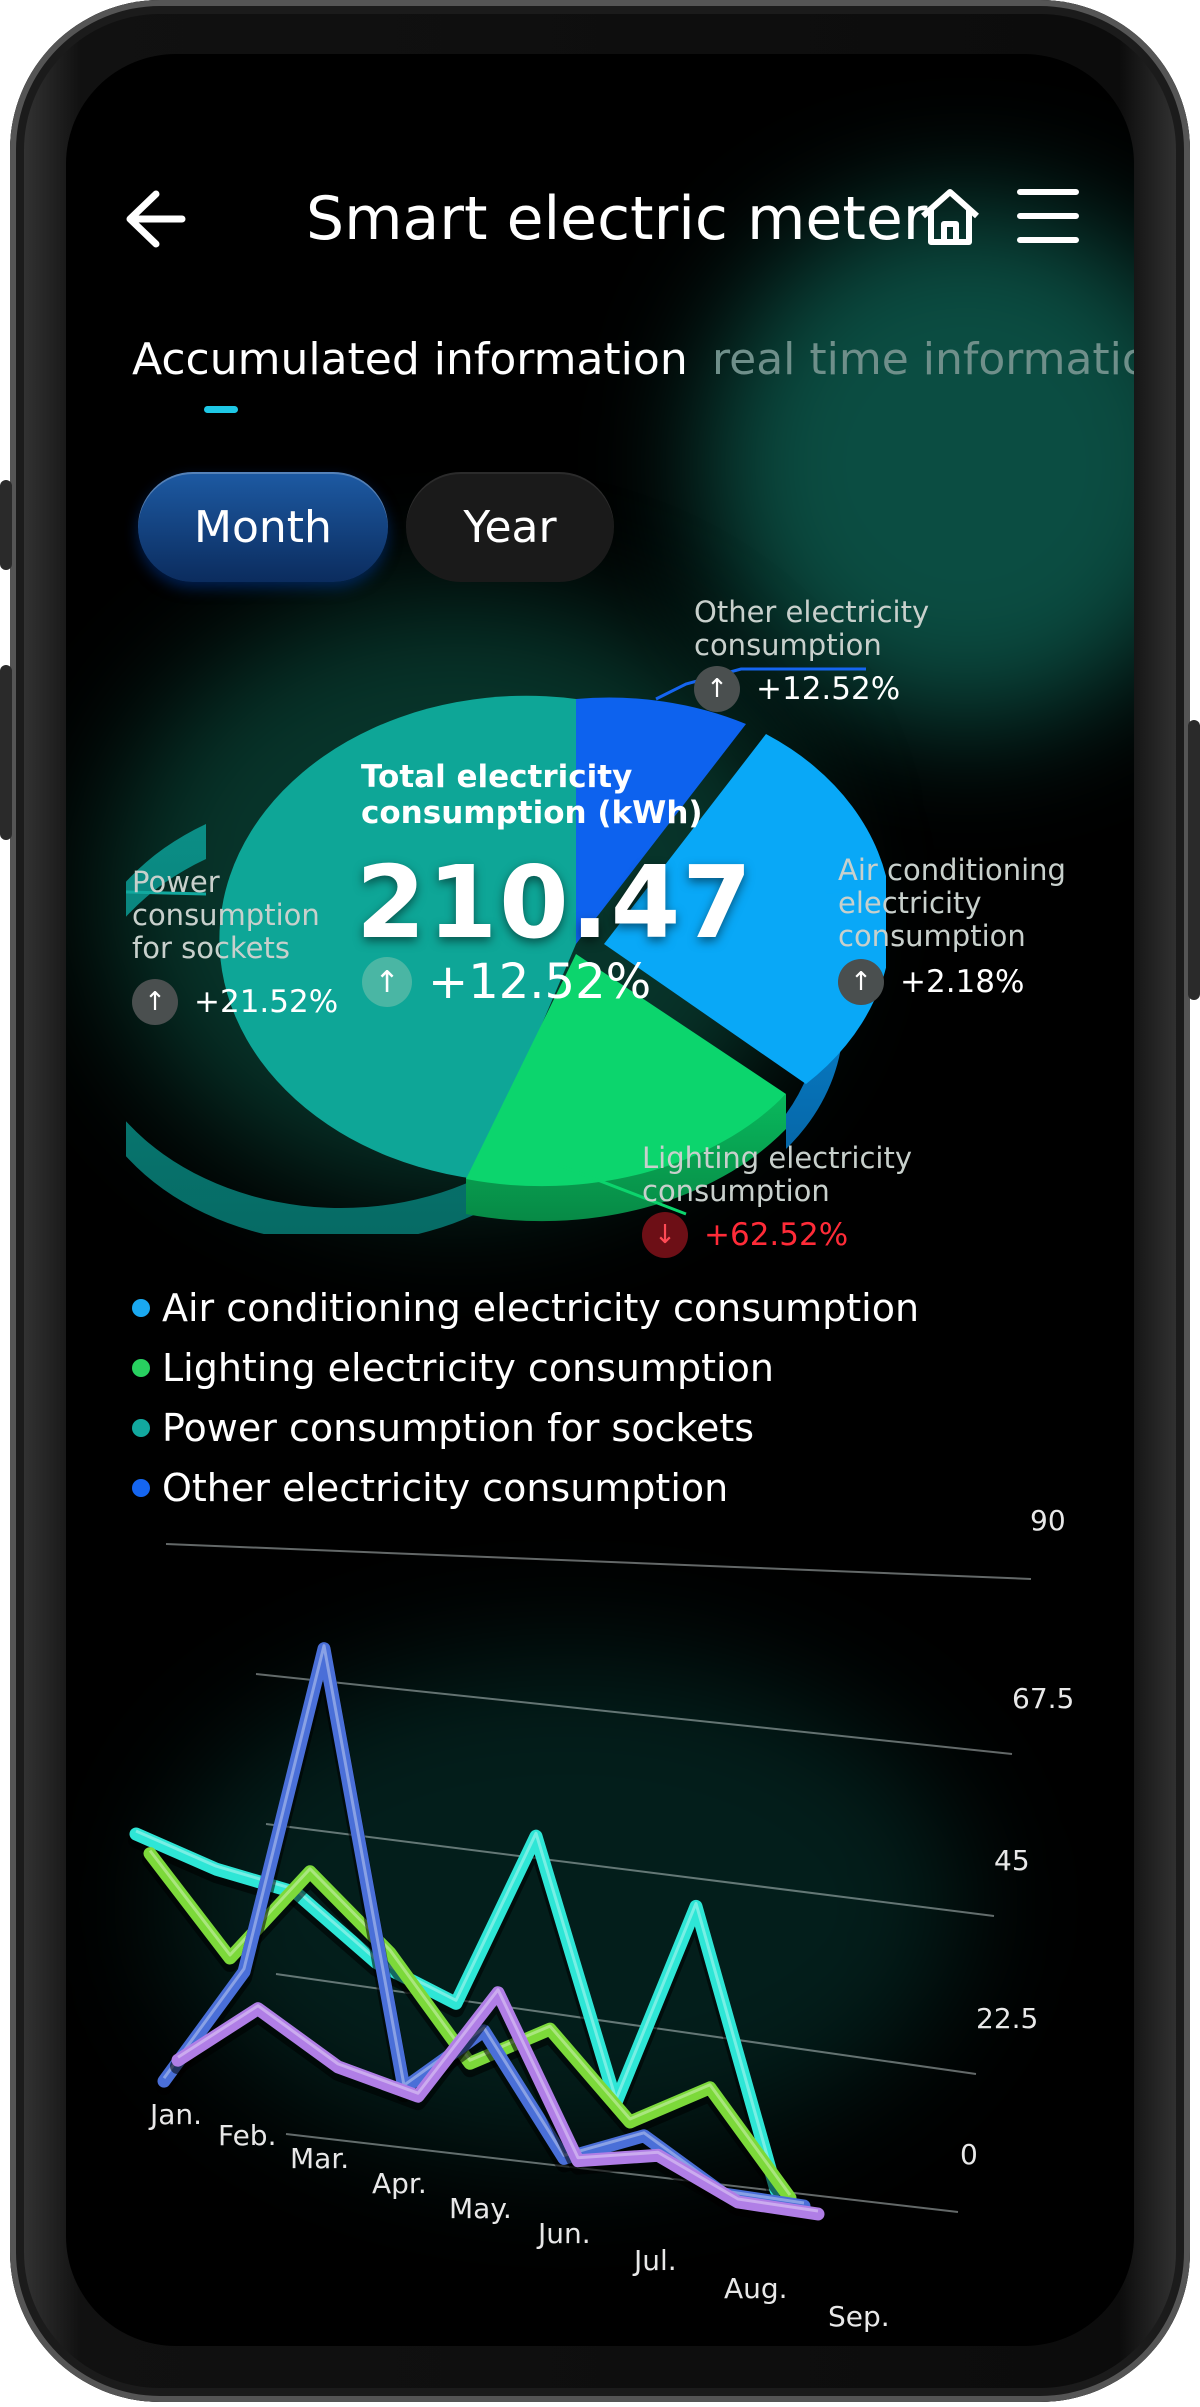 This screenshot has width=1200, height=2407. What do you see at coordinates (1007, 2018) in the screenshot?
I see `y-tick-label: 22.5` at bounding box center [1007, 2018].